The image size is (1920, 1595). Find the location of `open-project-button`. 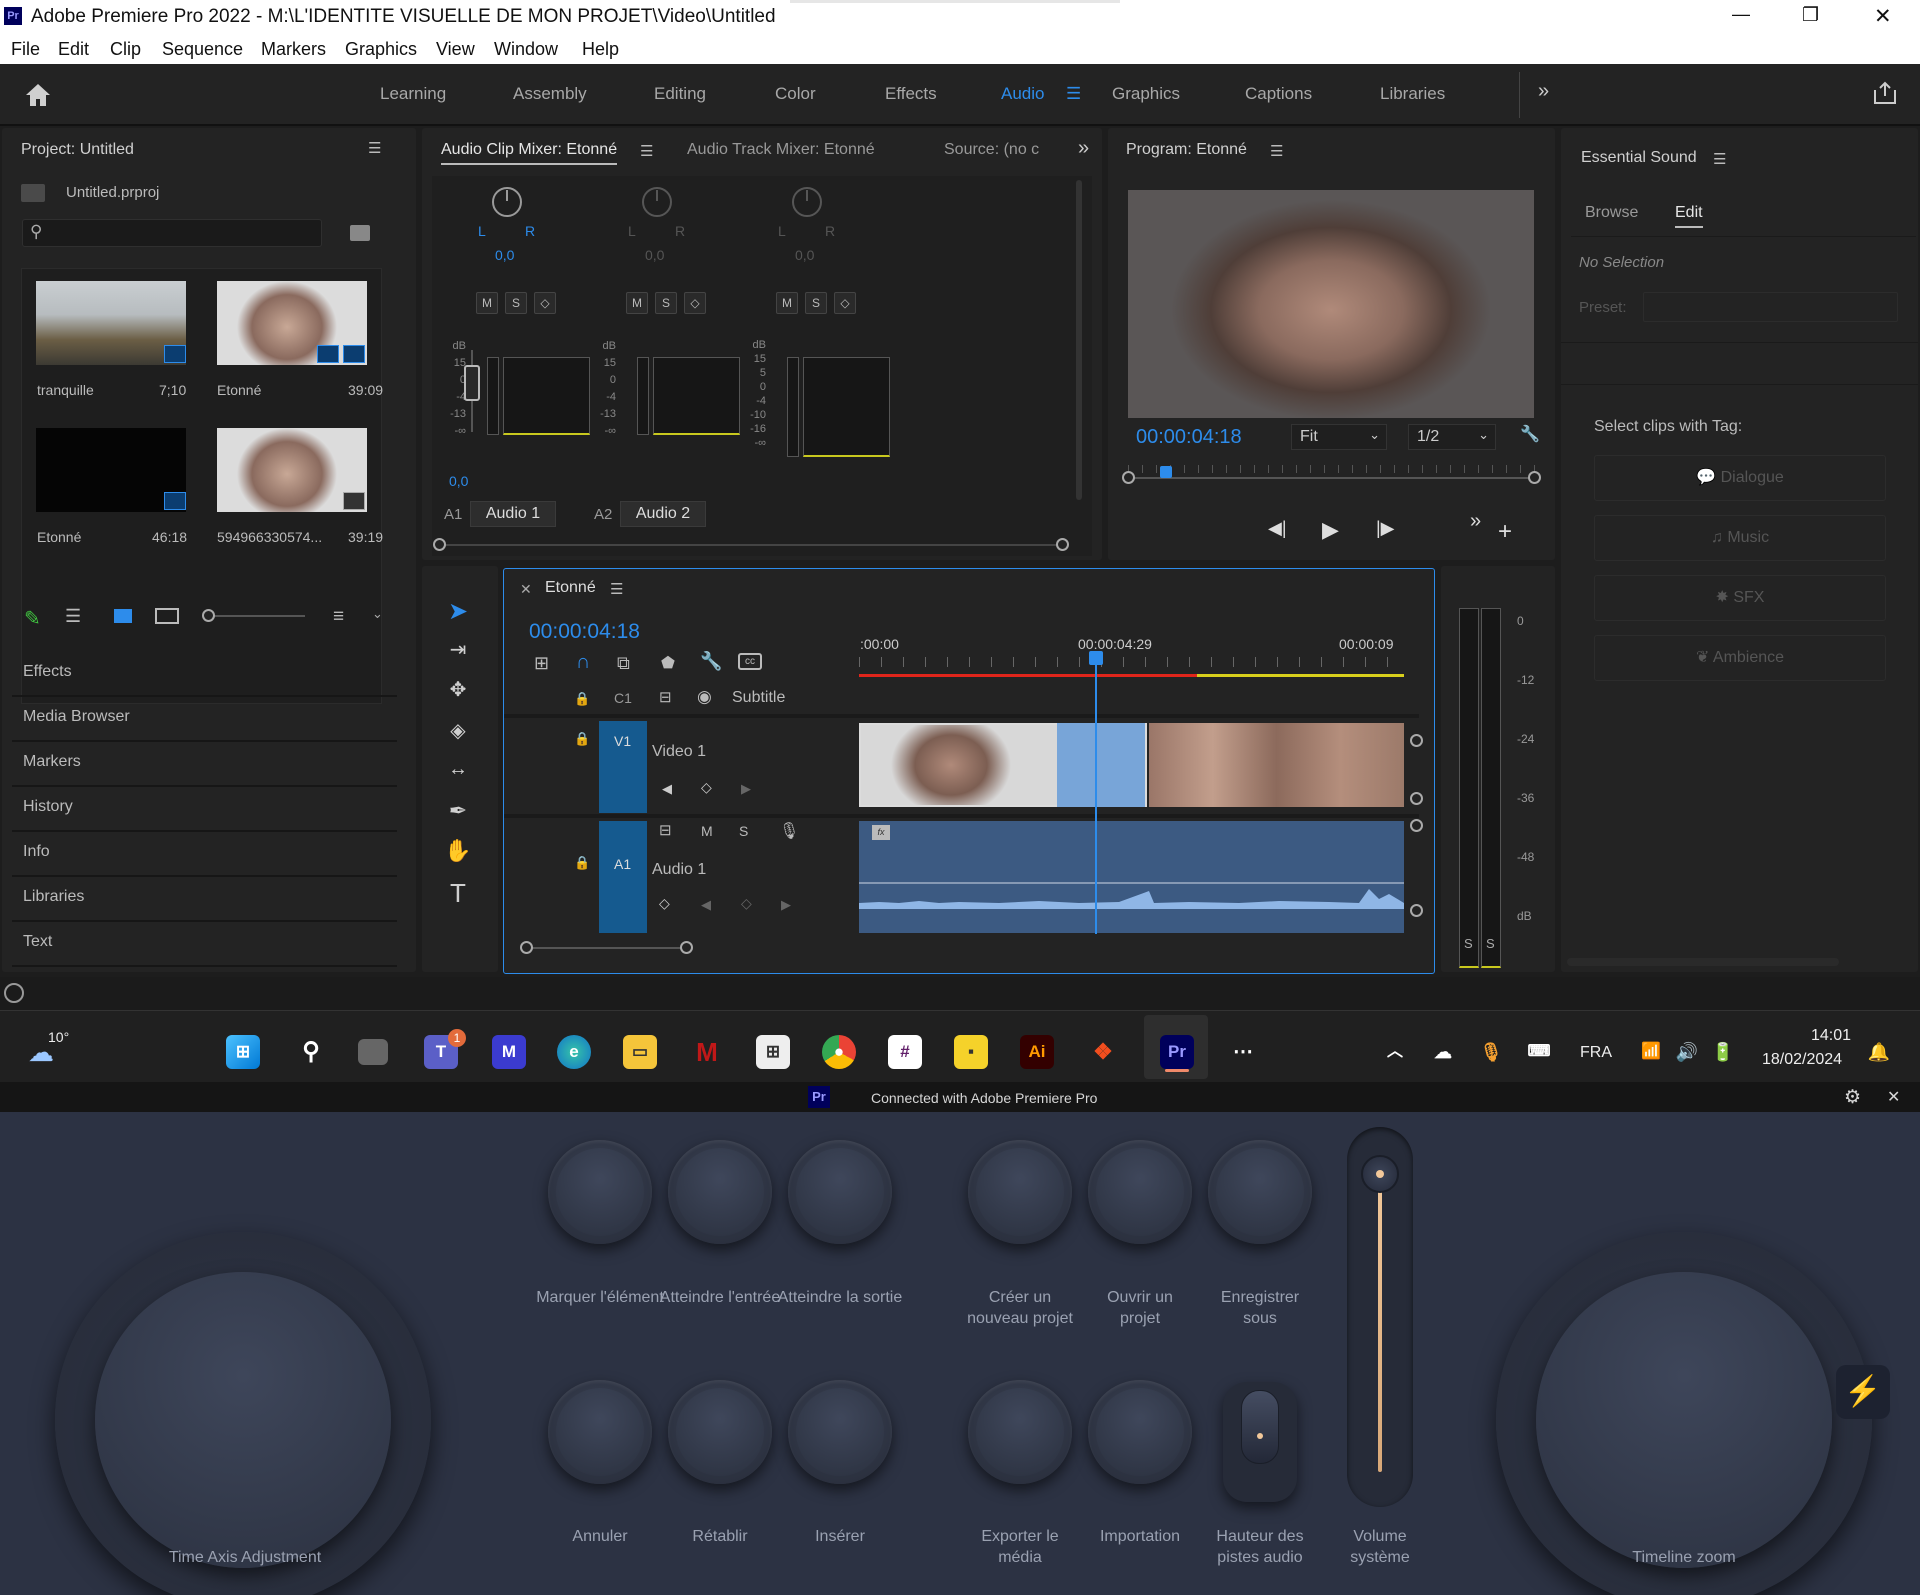

open-project-button is located at coordinates (1140, 1192).